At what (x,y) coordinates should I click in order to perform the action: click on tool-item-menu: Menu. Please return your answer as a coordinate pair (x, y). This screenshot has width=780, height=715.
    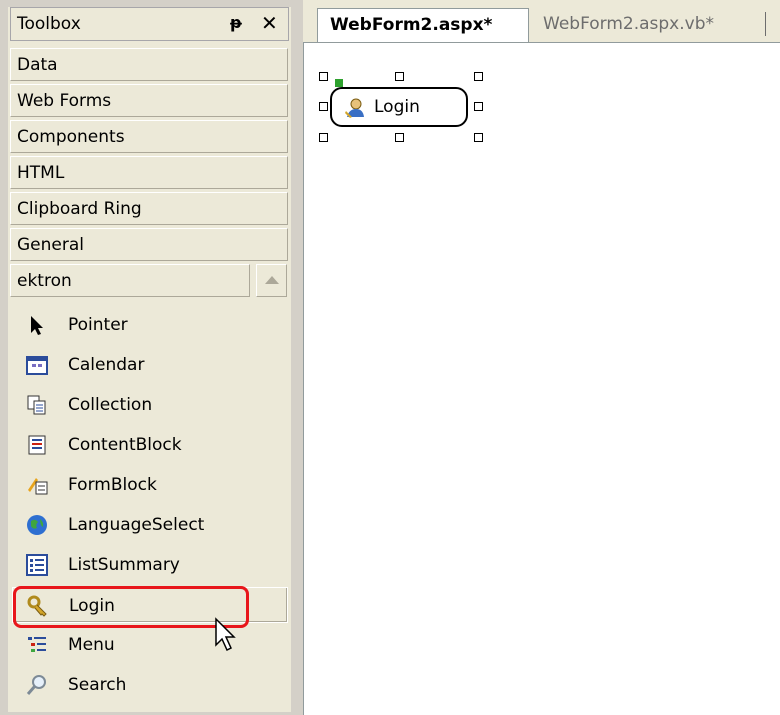
    Looking at the image, I should click on (150, 645).